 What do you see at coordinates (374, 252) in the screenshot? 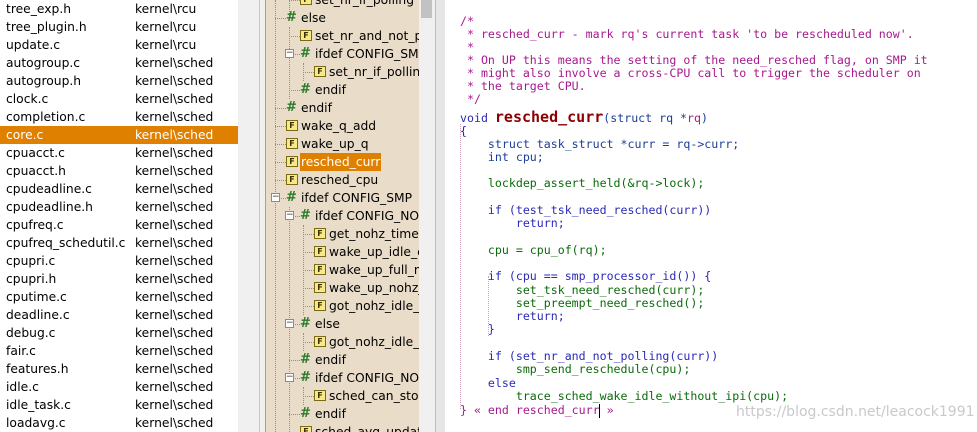
I see `tree-node-label: wake_up_idle_cpu` at bounding box center [374, 252].